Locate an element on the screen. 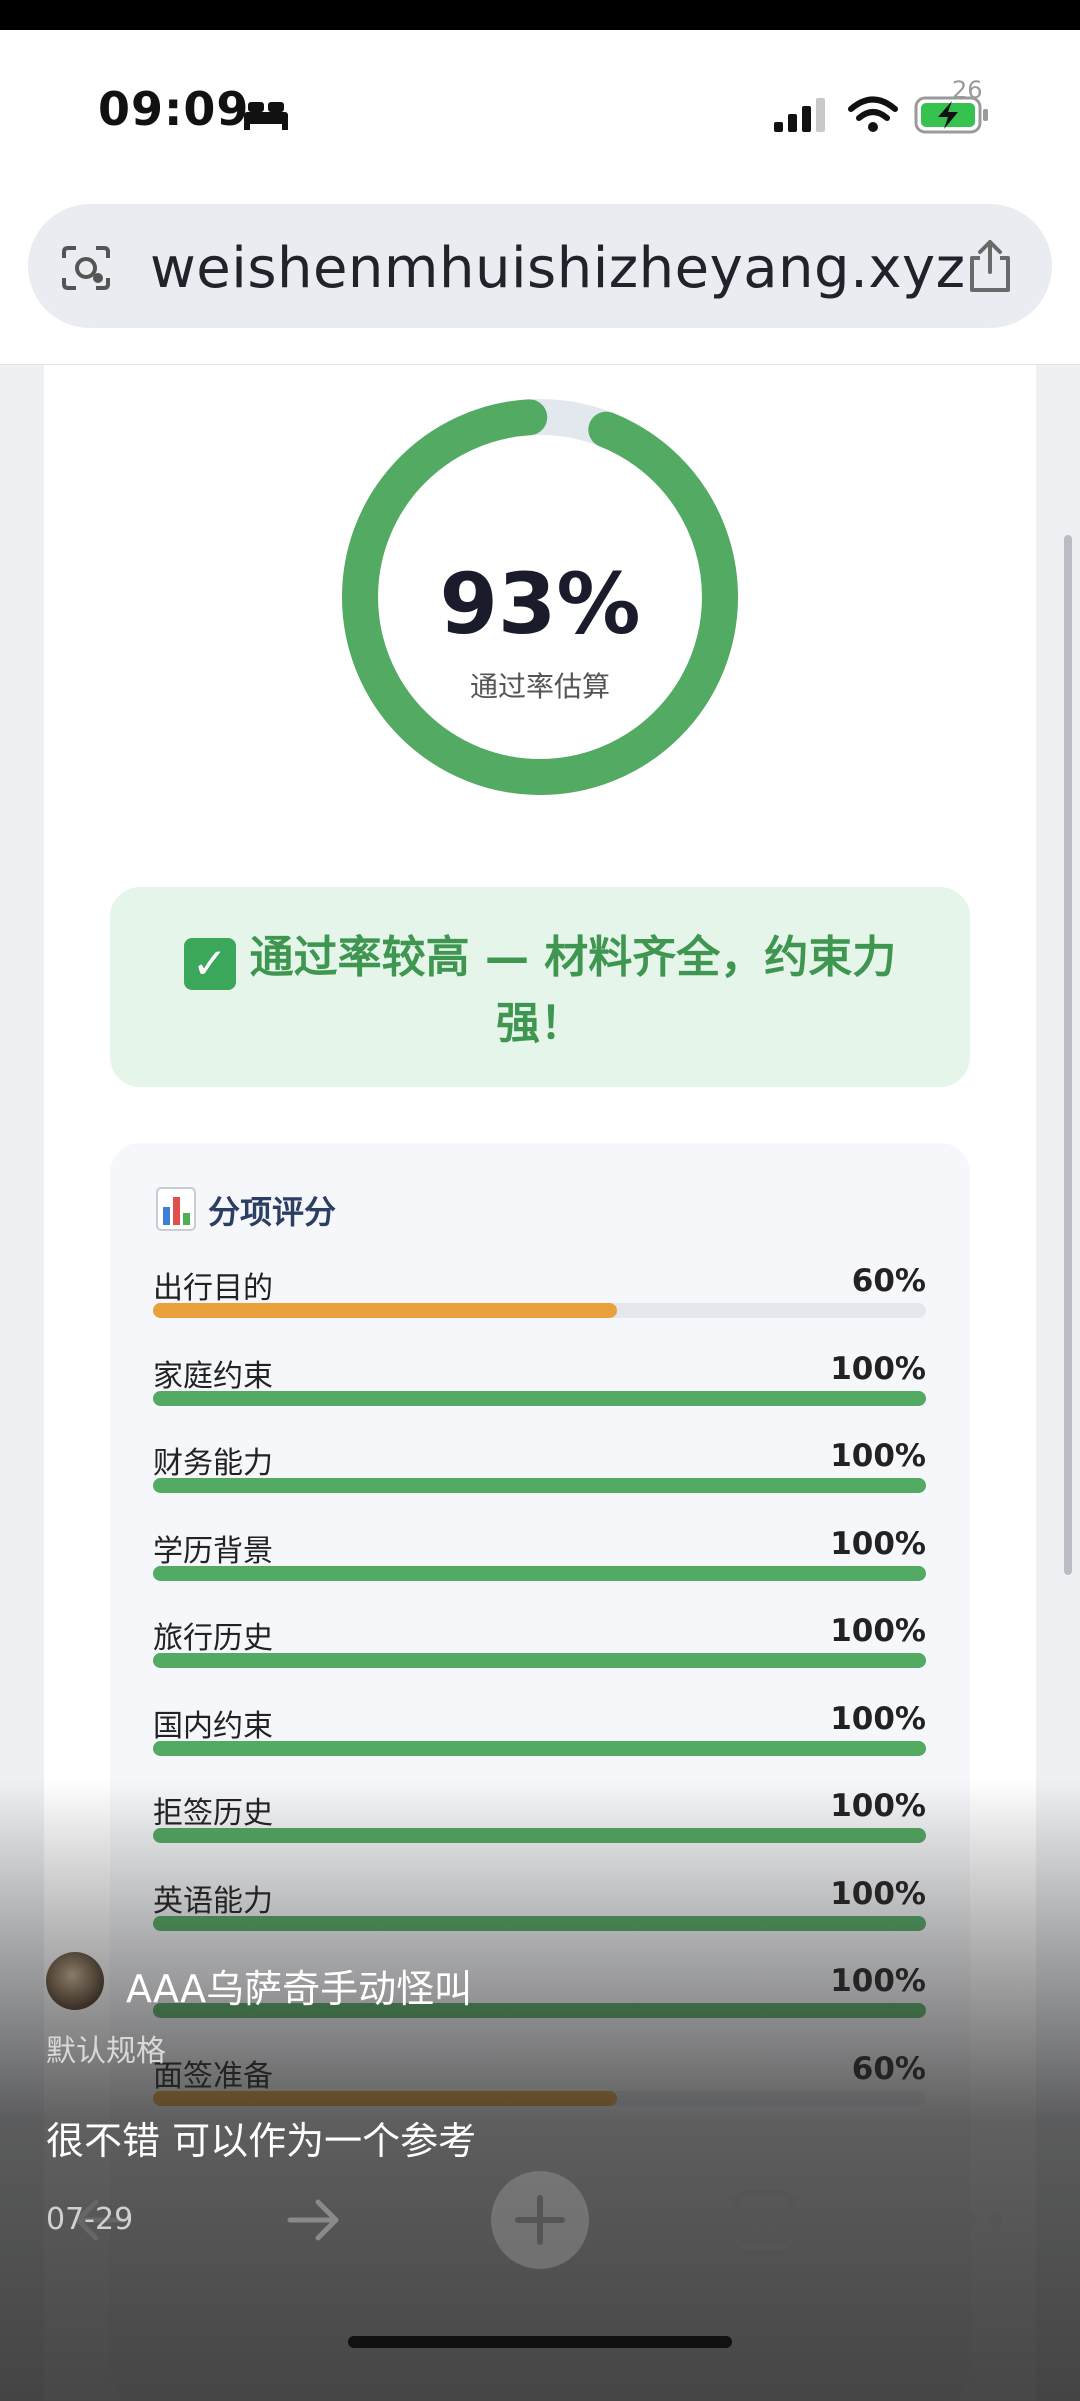 Image resolution: width=1080 pixels, height=2401 pixels. forward-button is located at coordinates (314, 2220).